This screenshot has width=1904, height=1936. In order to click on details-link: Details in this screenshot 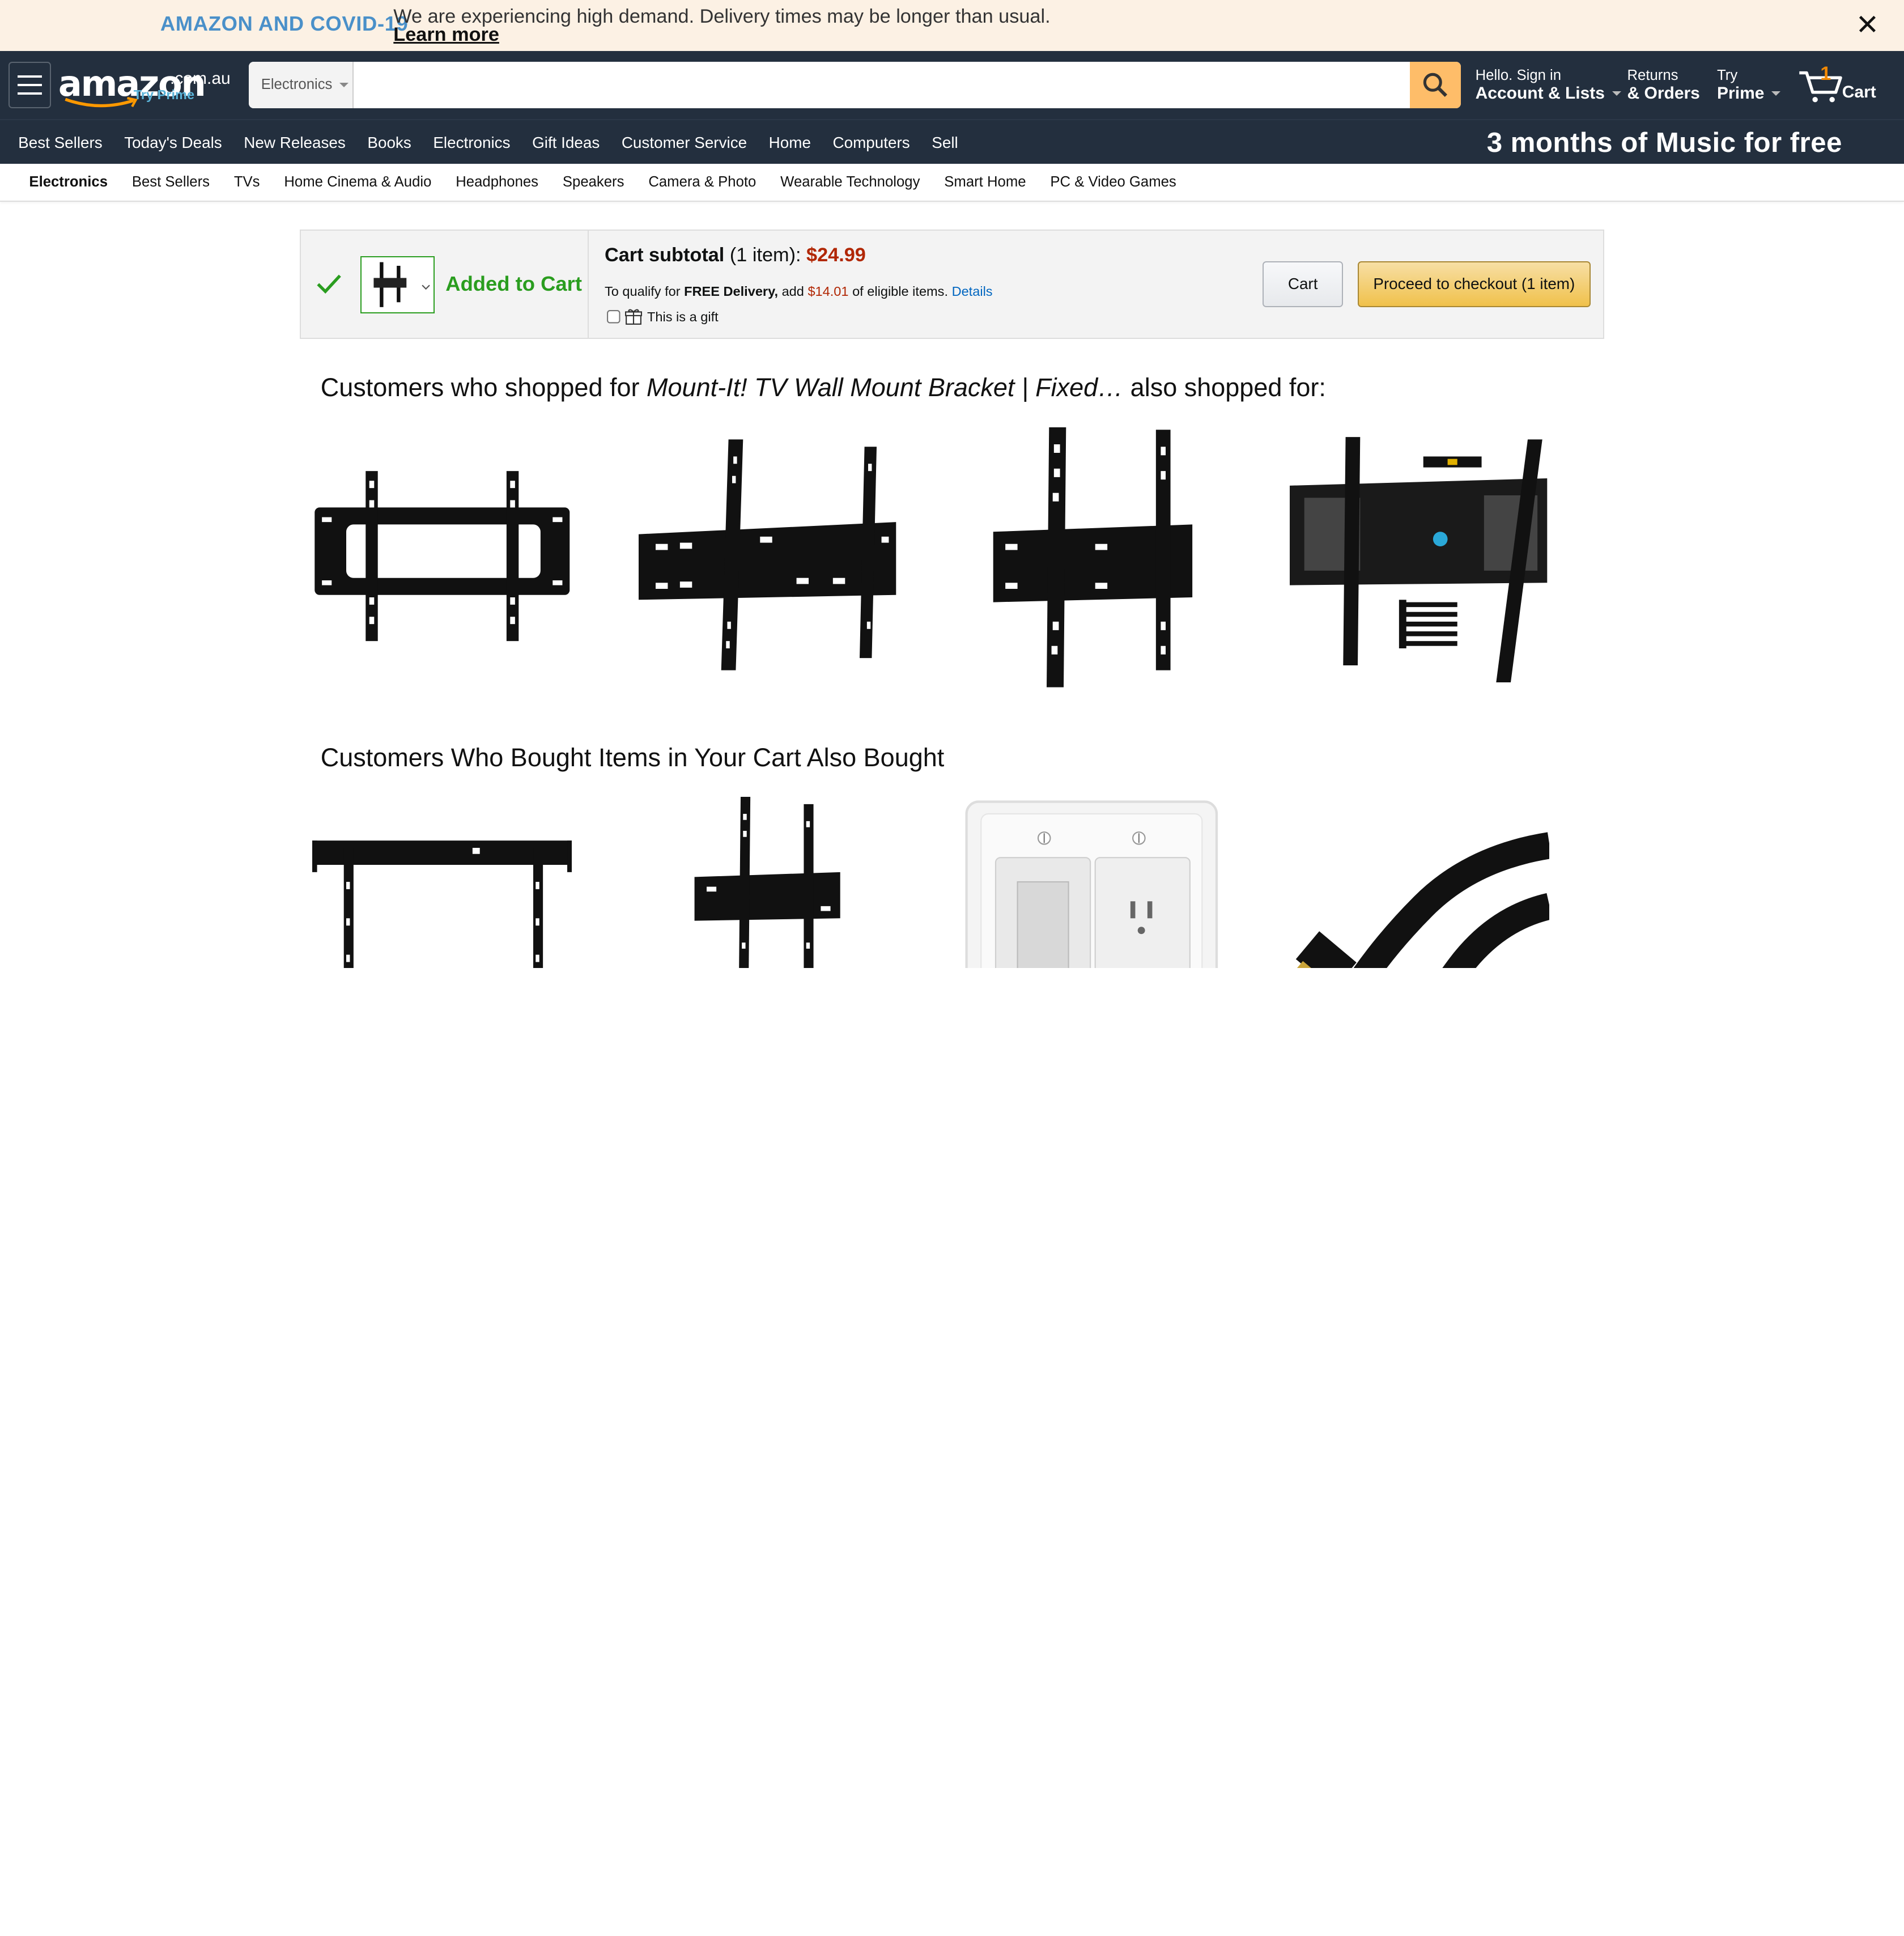, I will do `click(972, 291)`.